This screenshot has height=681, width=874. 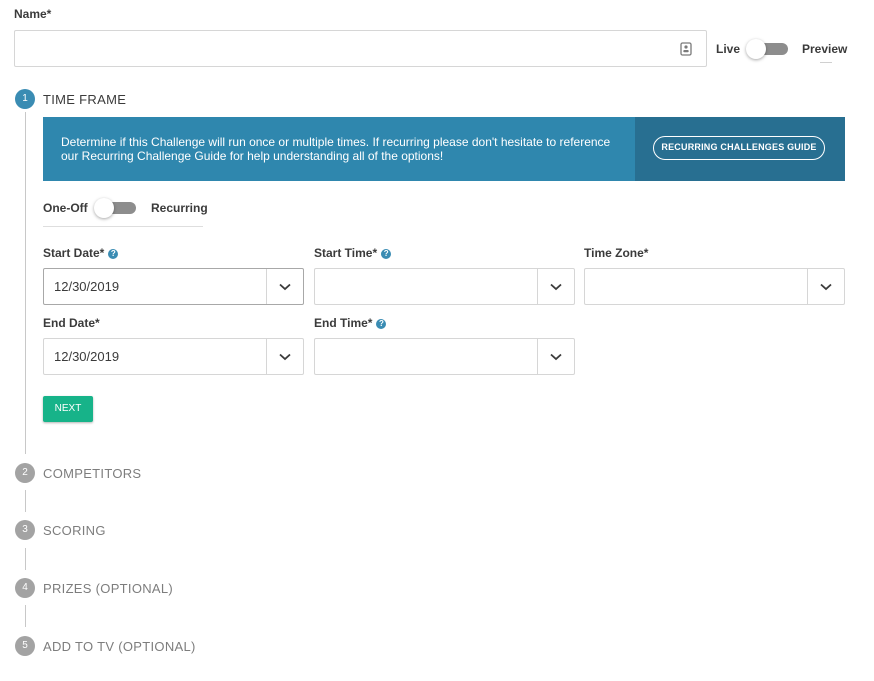 I want to click on start-date-value: 12/30/2019, so click(x=87, y=286).